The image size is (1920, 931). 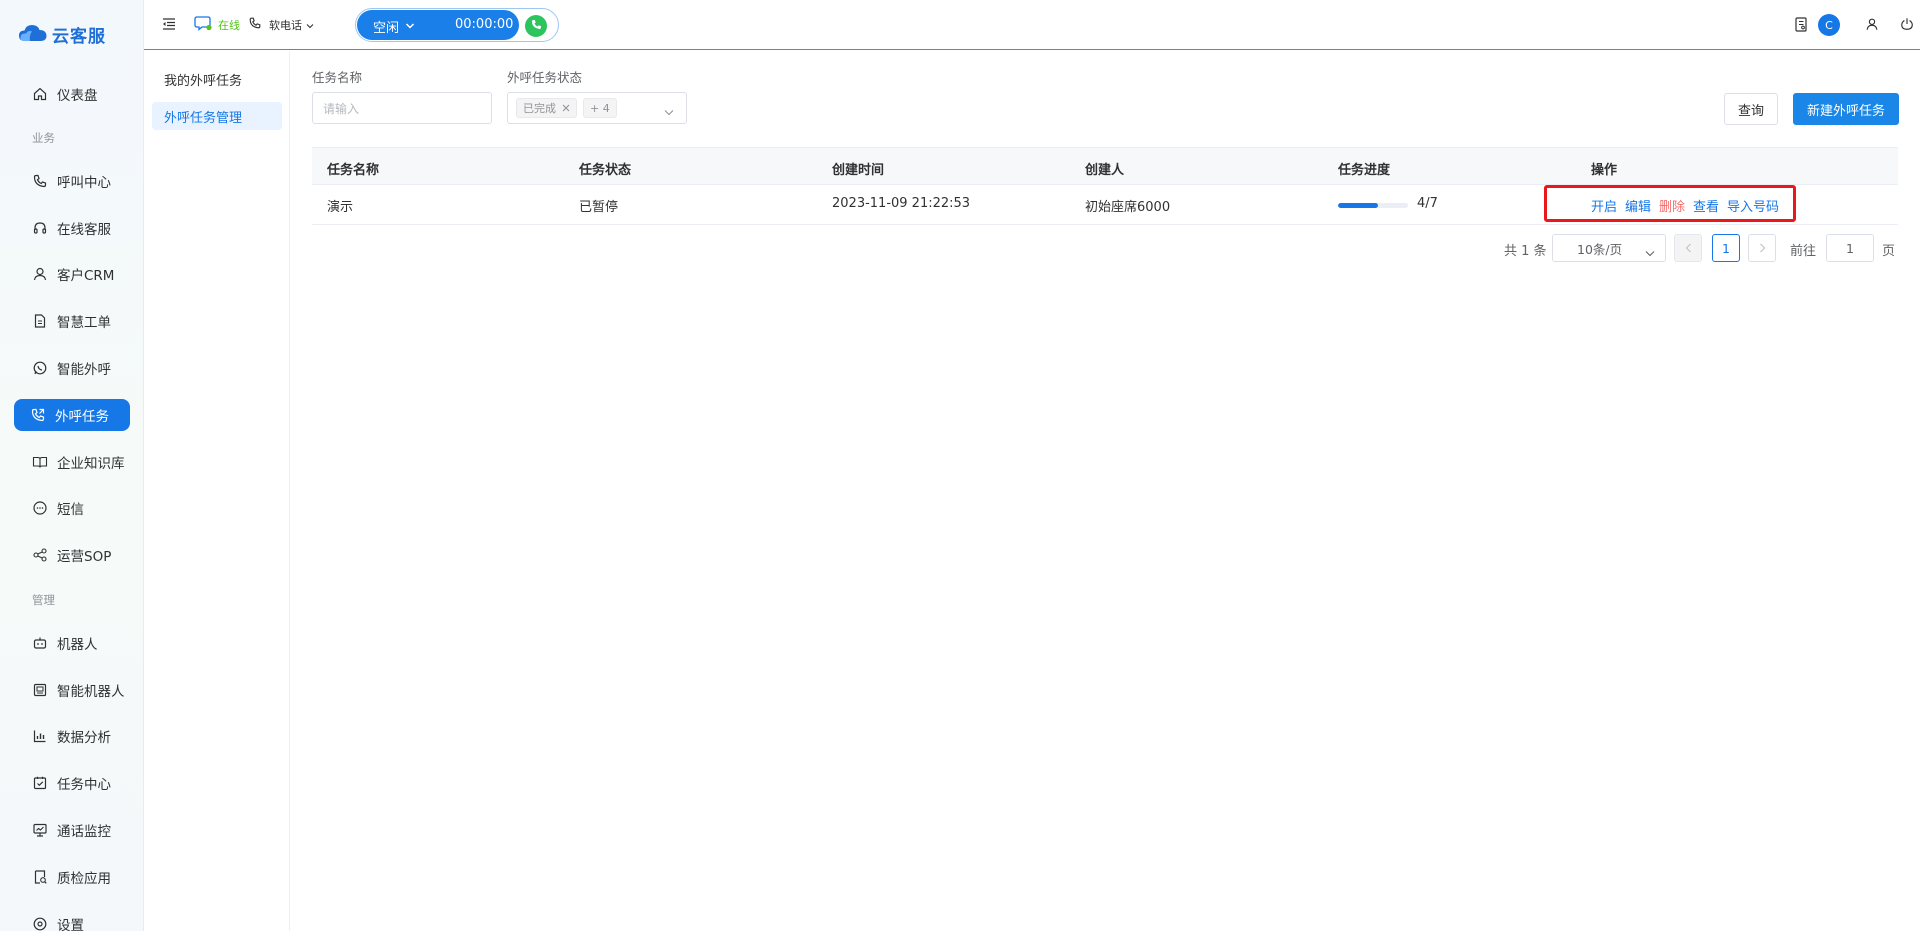 I want to click on call-status-label: 空闲, so click(x=386, y=28).